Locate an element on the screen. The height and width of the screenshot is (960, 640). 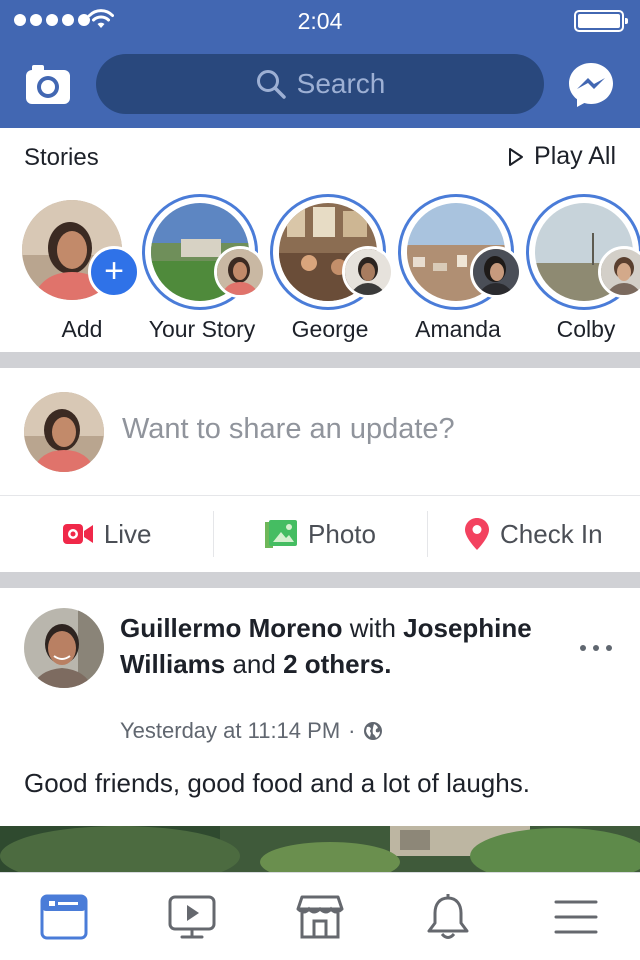
post-options-button is located at coordinates (596, 648).